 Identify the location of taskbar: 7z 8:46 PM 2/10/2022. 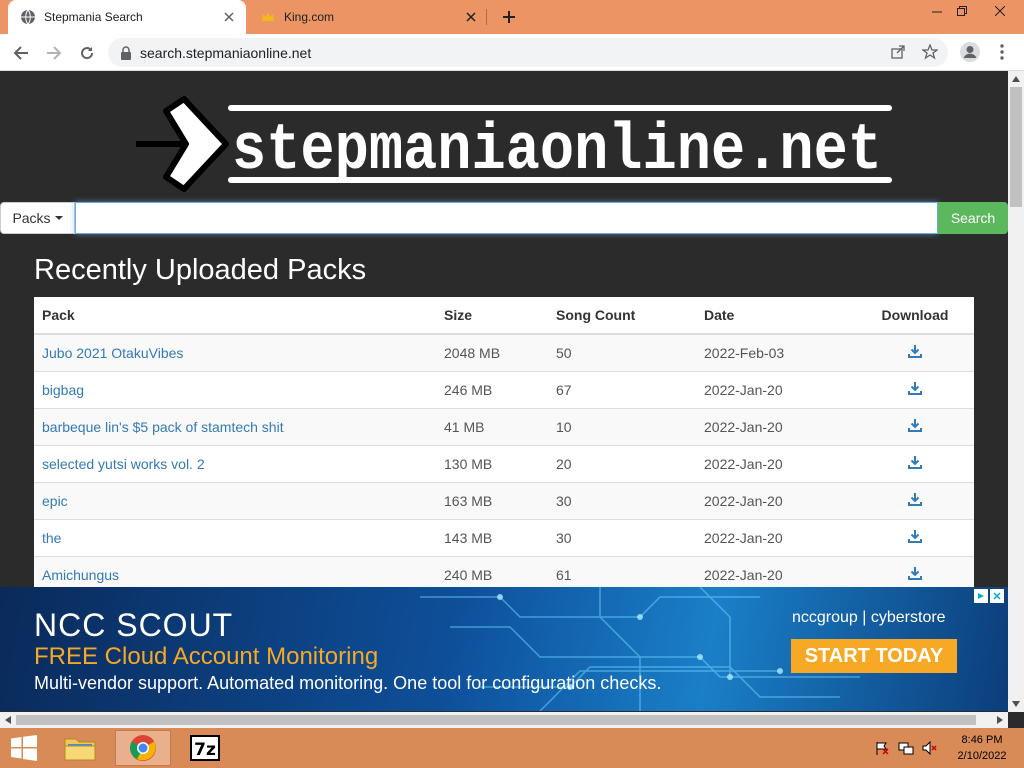
(512, 748).